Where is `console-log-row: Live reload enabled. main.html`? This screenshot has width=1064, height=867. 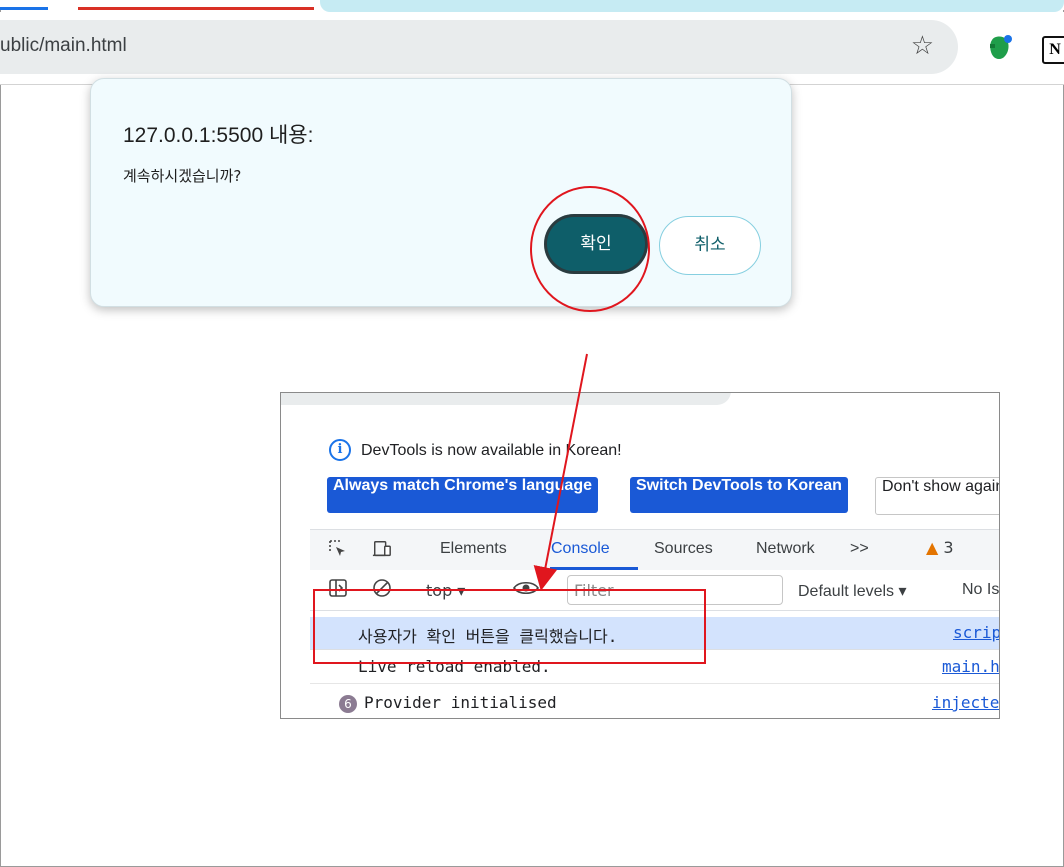
console-log-row: Live reload enabled. main.html is located at coordinates (654, 667).